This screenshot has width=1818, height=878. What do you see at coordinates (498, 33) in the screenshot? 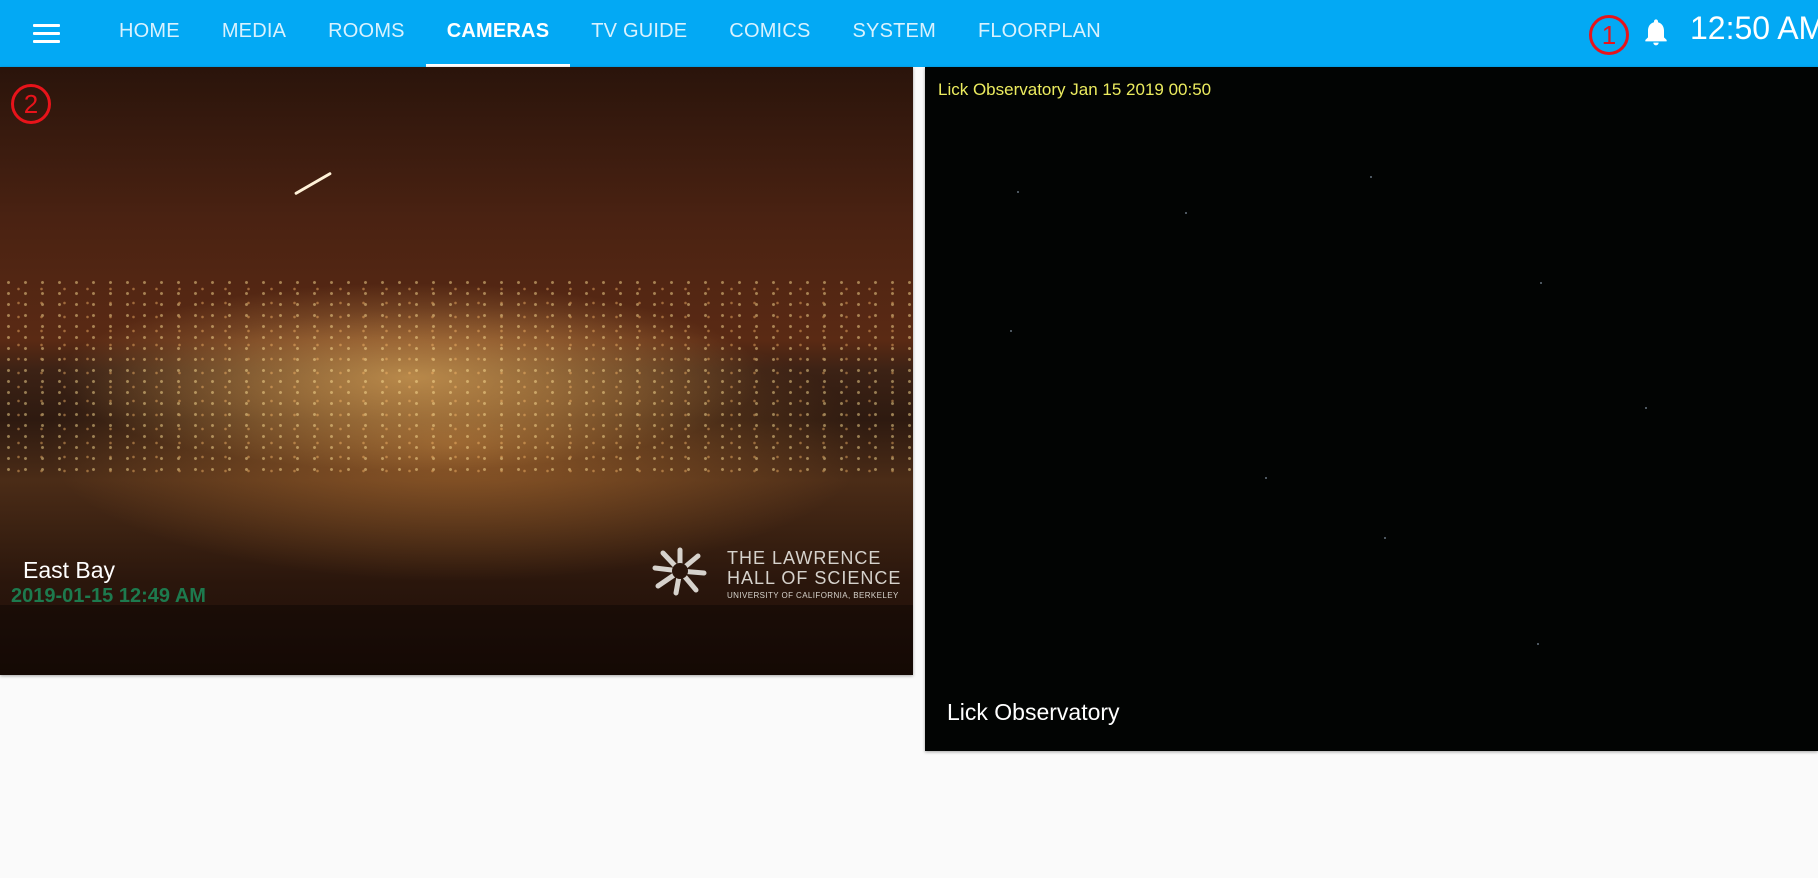
I see `tab-cameras: CAMERAS` at bounding box center [498, 33].